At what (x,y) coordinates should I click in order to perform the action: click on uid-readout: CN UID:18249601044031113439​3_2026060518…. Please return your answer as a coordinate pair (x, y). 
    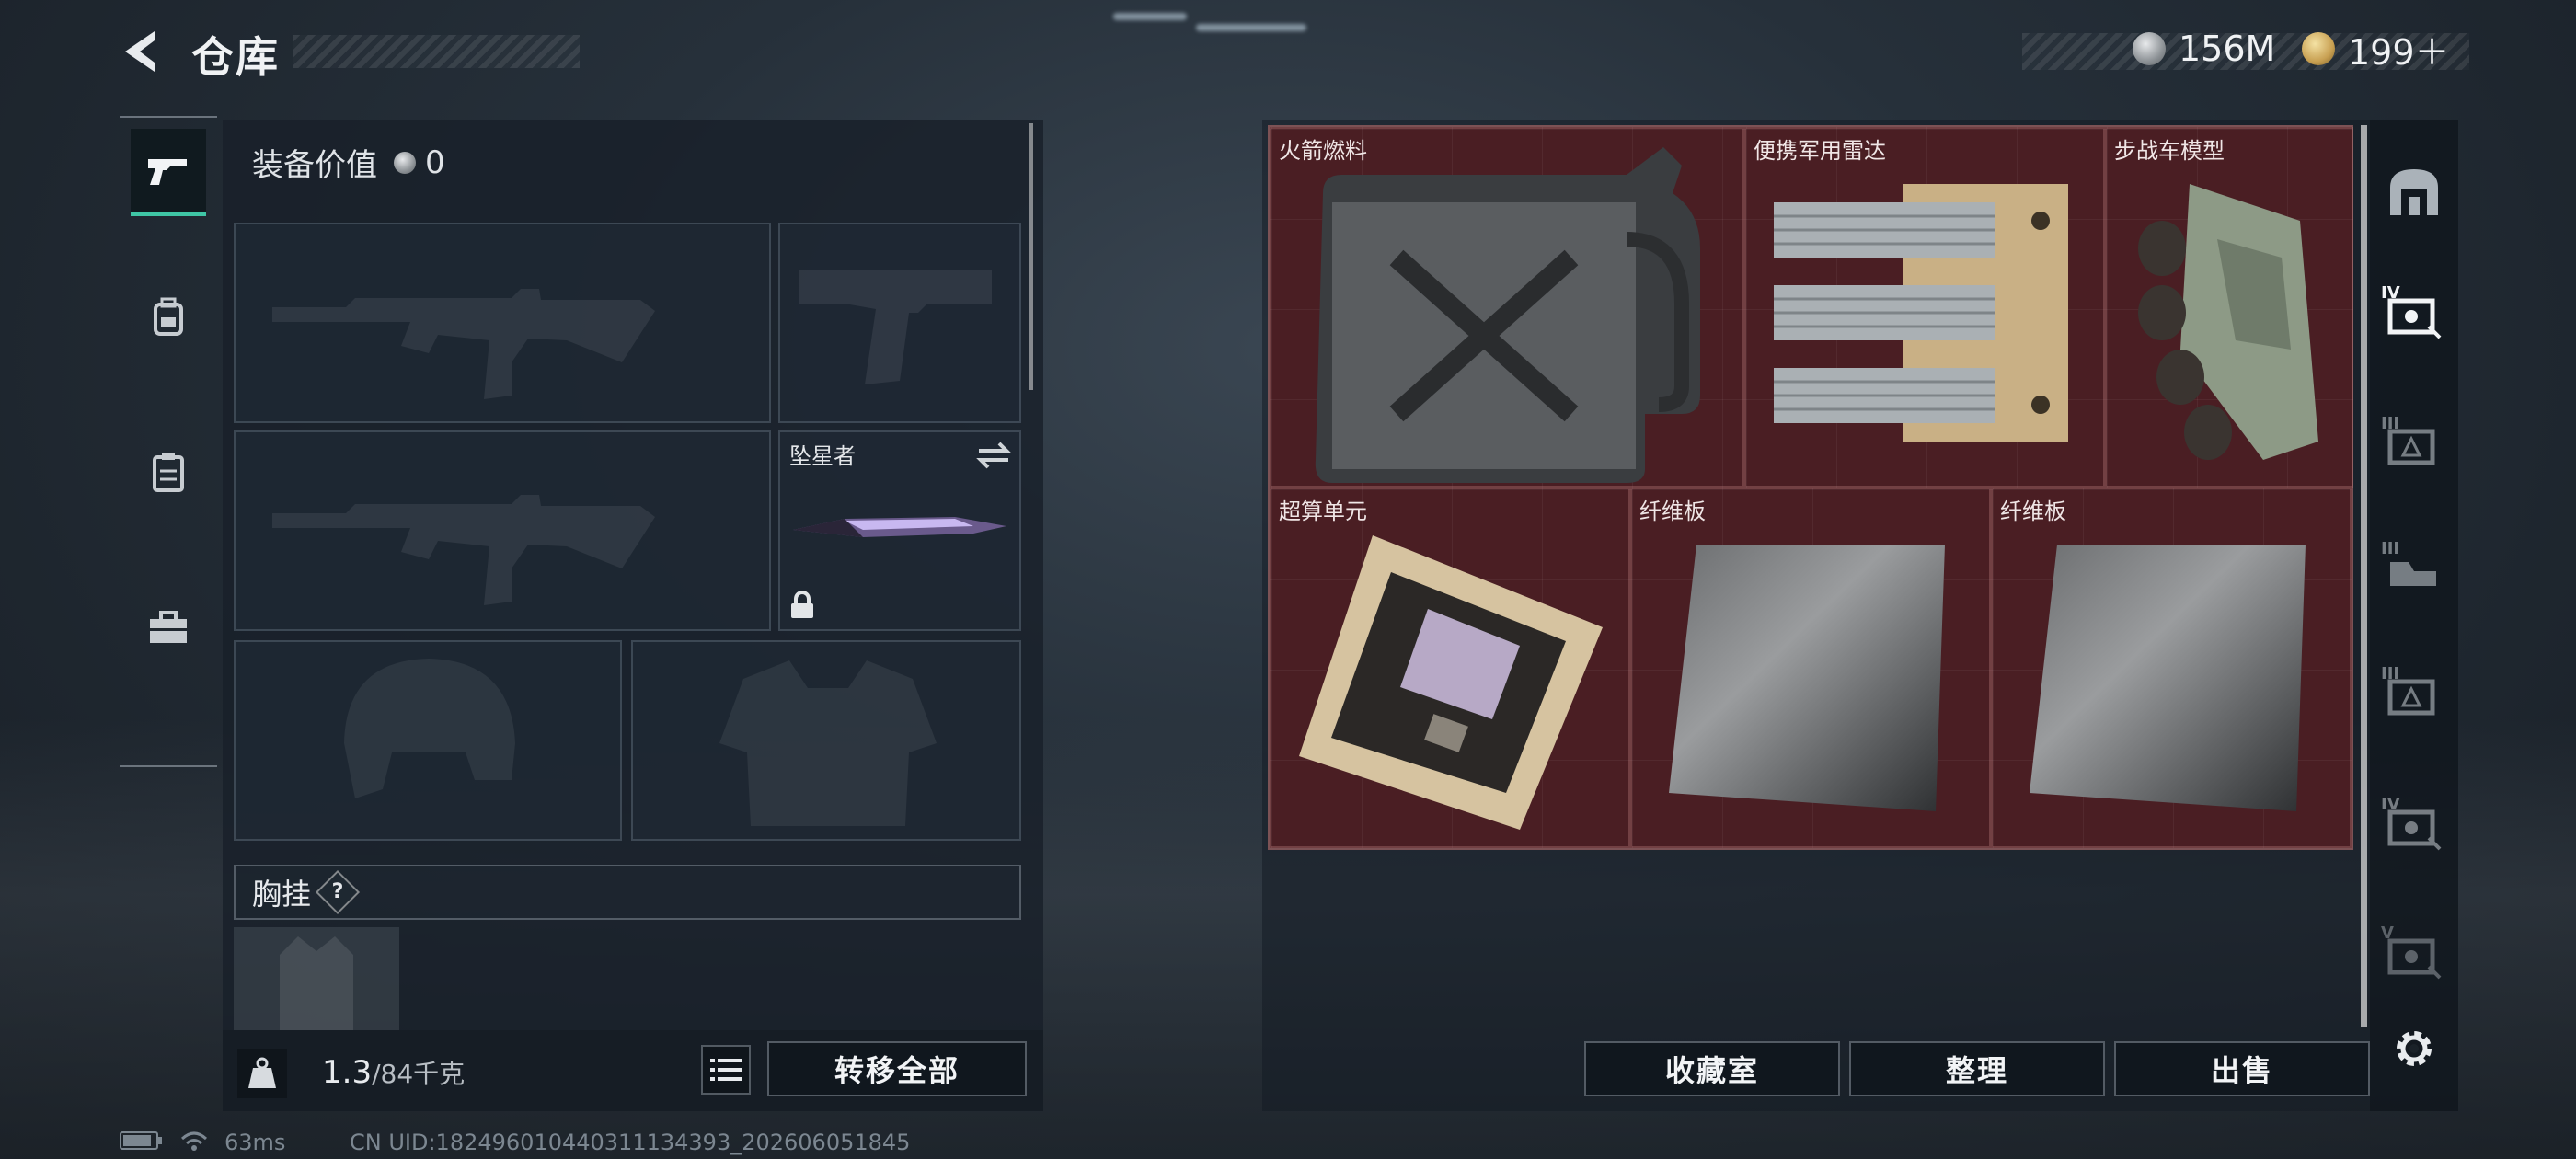
    Looking at the image, I should click on (630, 1142).